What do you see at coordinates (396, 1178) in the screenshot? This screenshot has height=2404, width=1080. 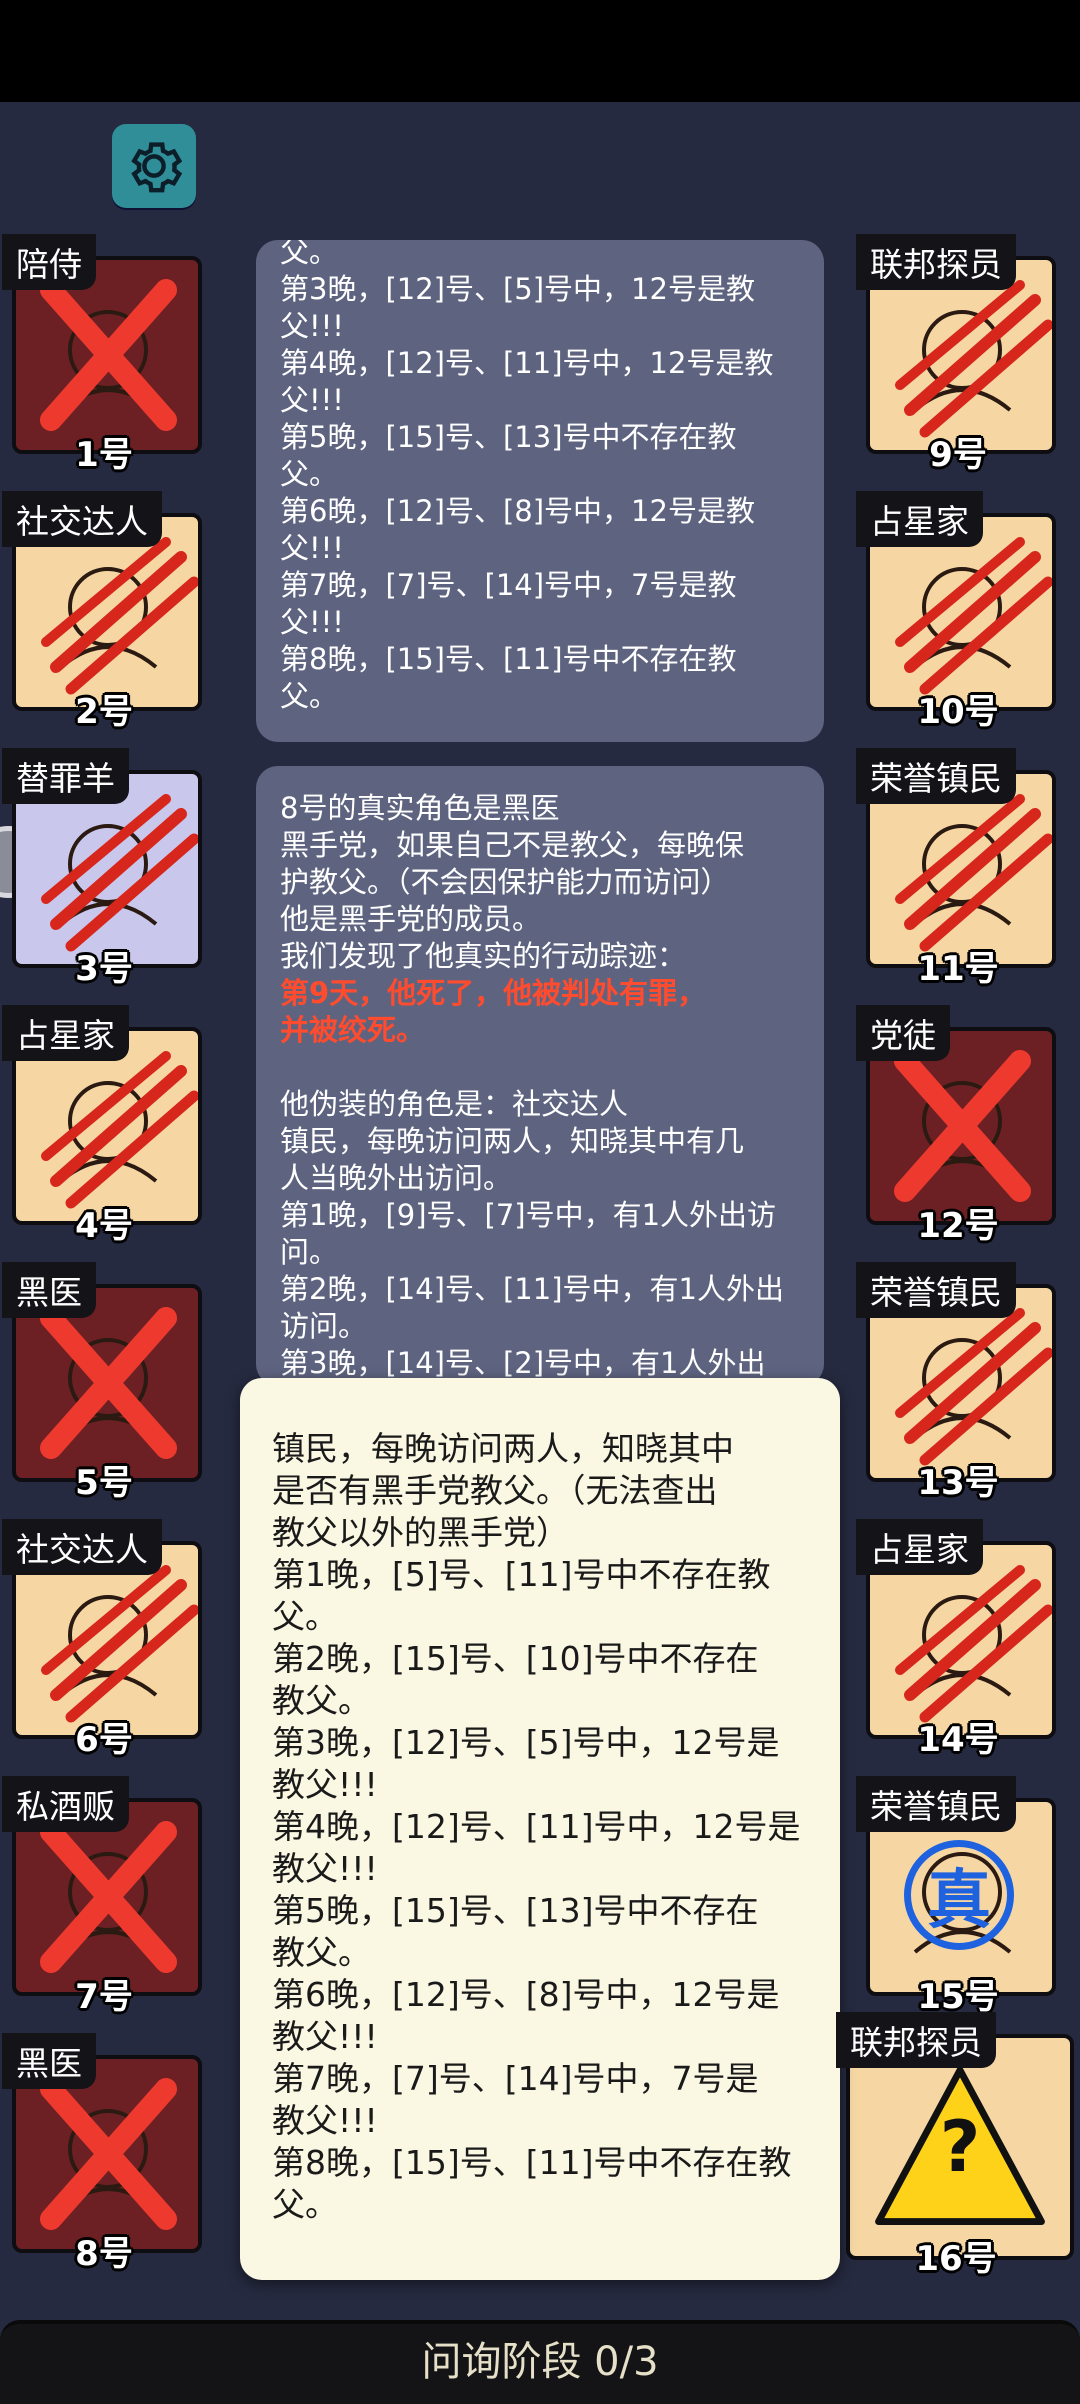 I see `disguise-desc-line: 人当晚外出访问。` at bounding box center [396, 1178].